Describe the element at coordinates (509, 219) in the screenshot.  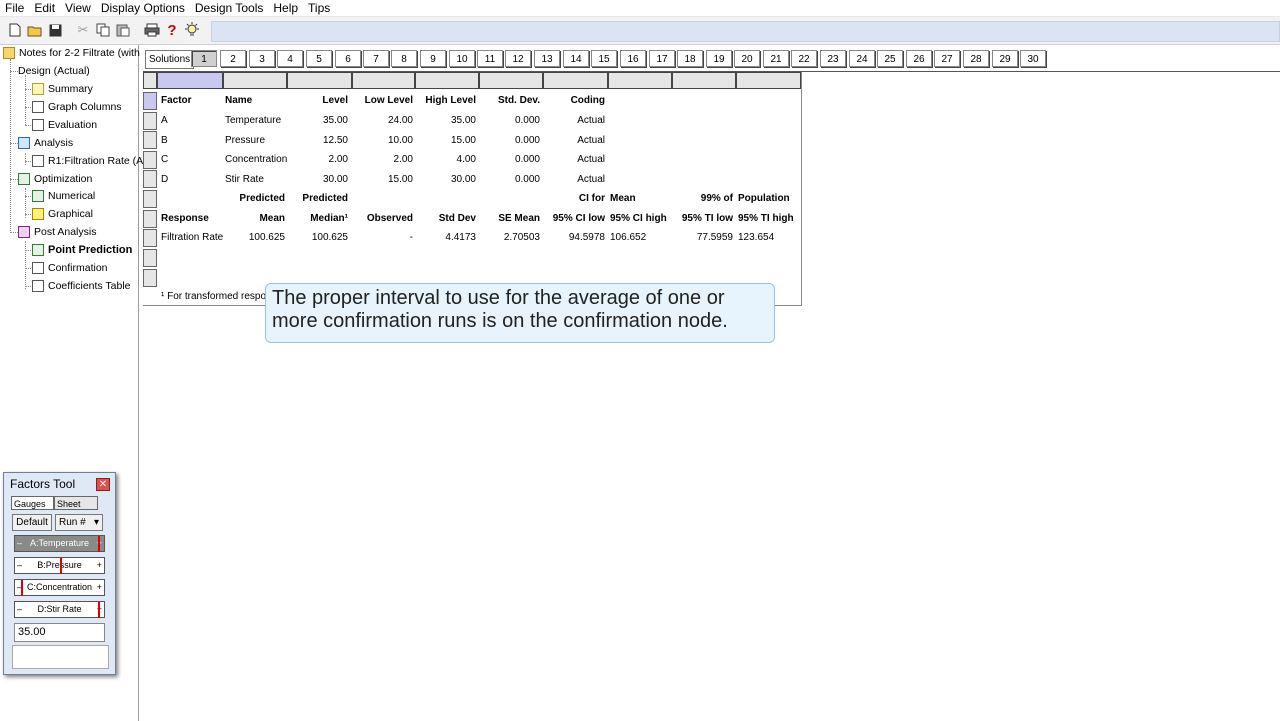
I see `response-header-cell: SE Mean` at that location.